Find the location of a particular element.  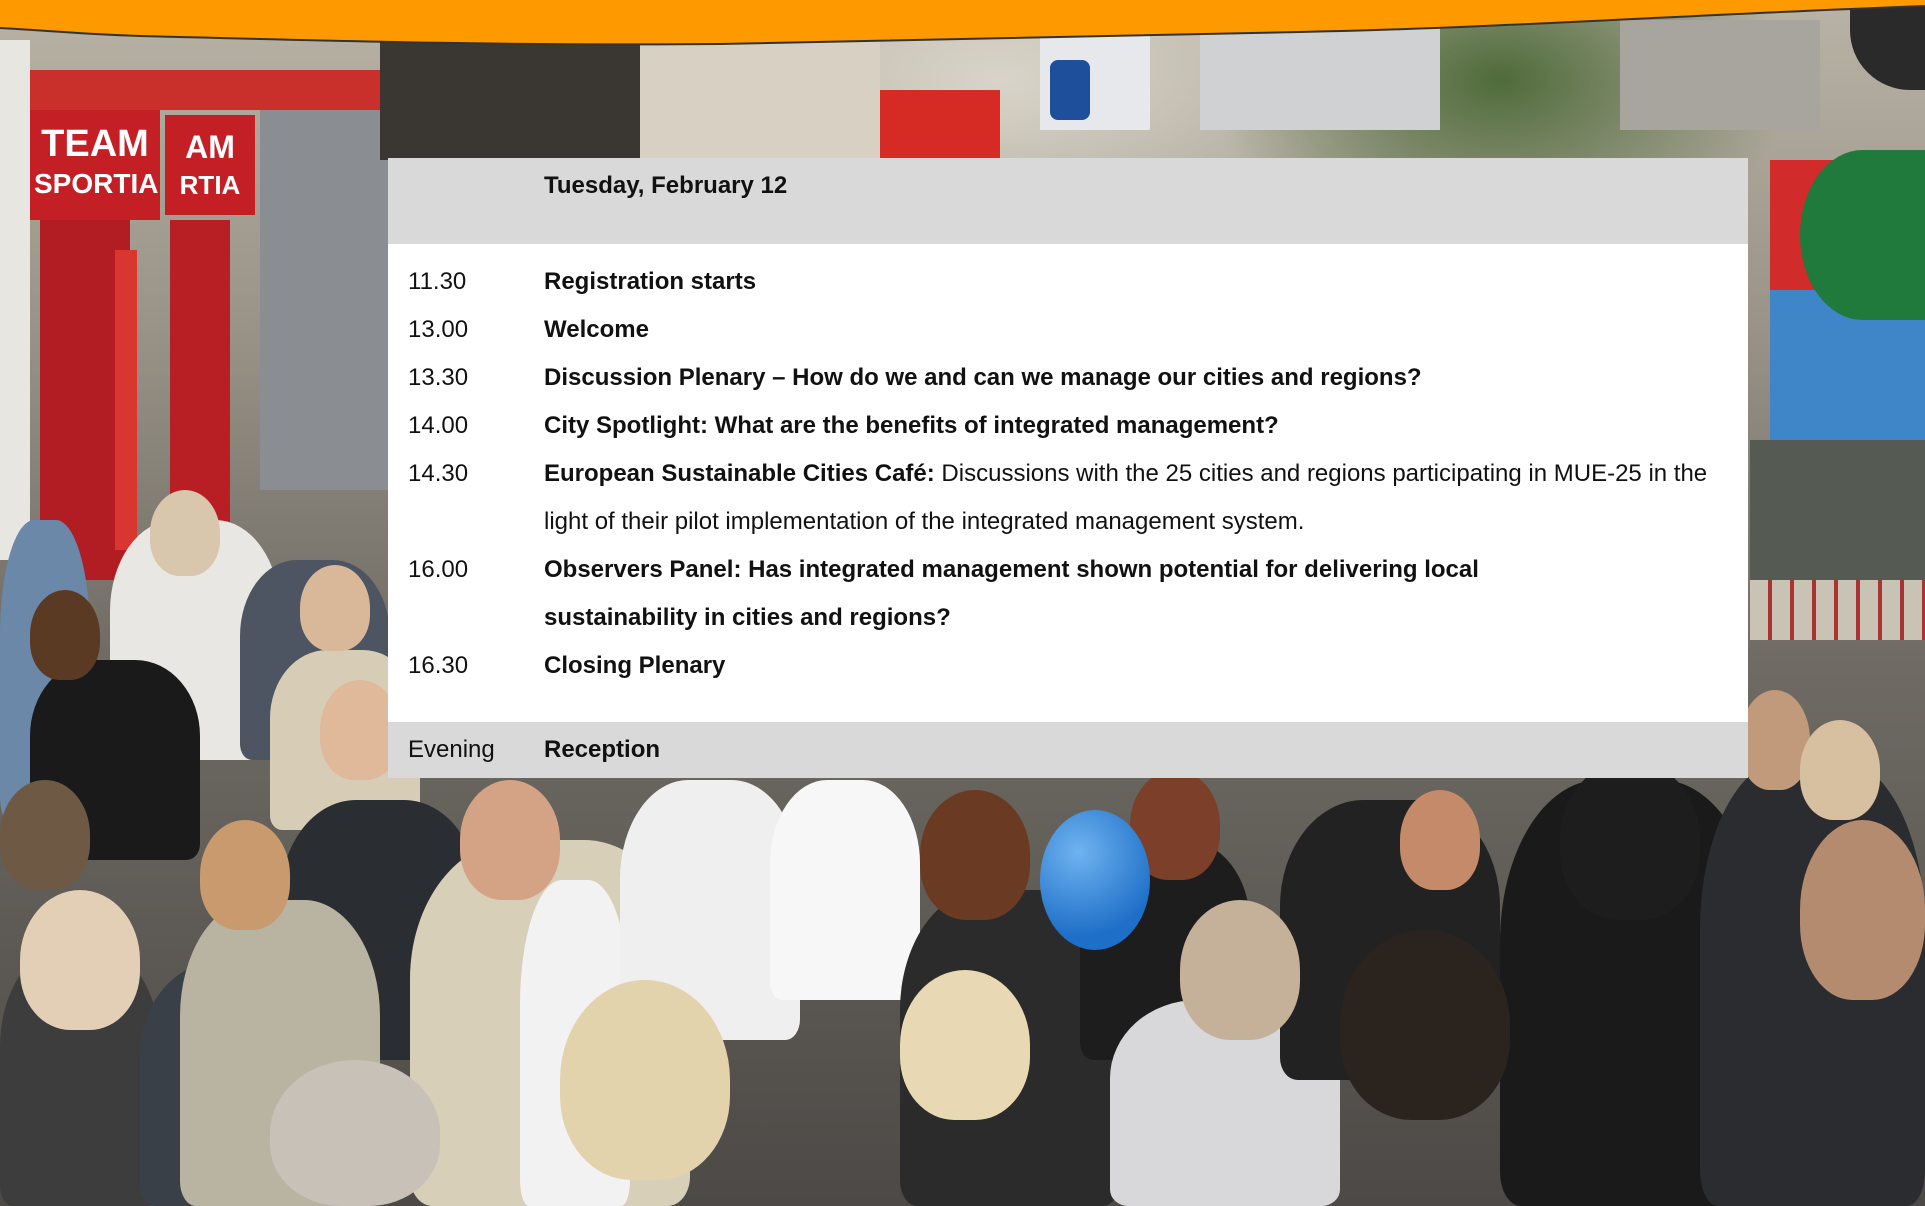

schedule-title: Closing Plenary is located at coordinates (635, 665).